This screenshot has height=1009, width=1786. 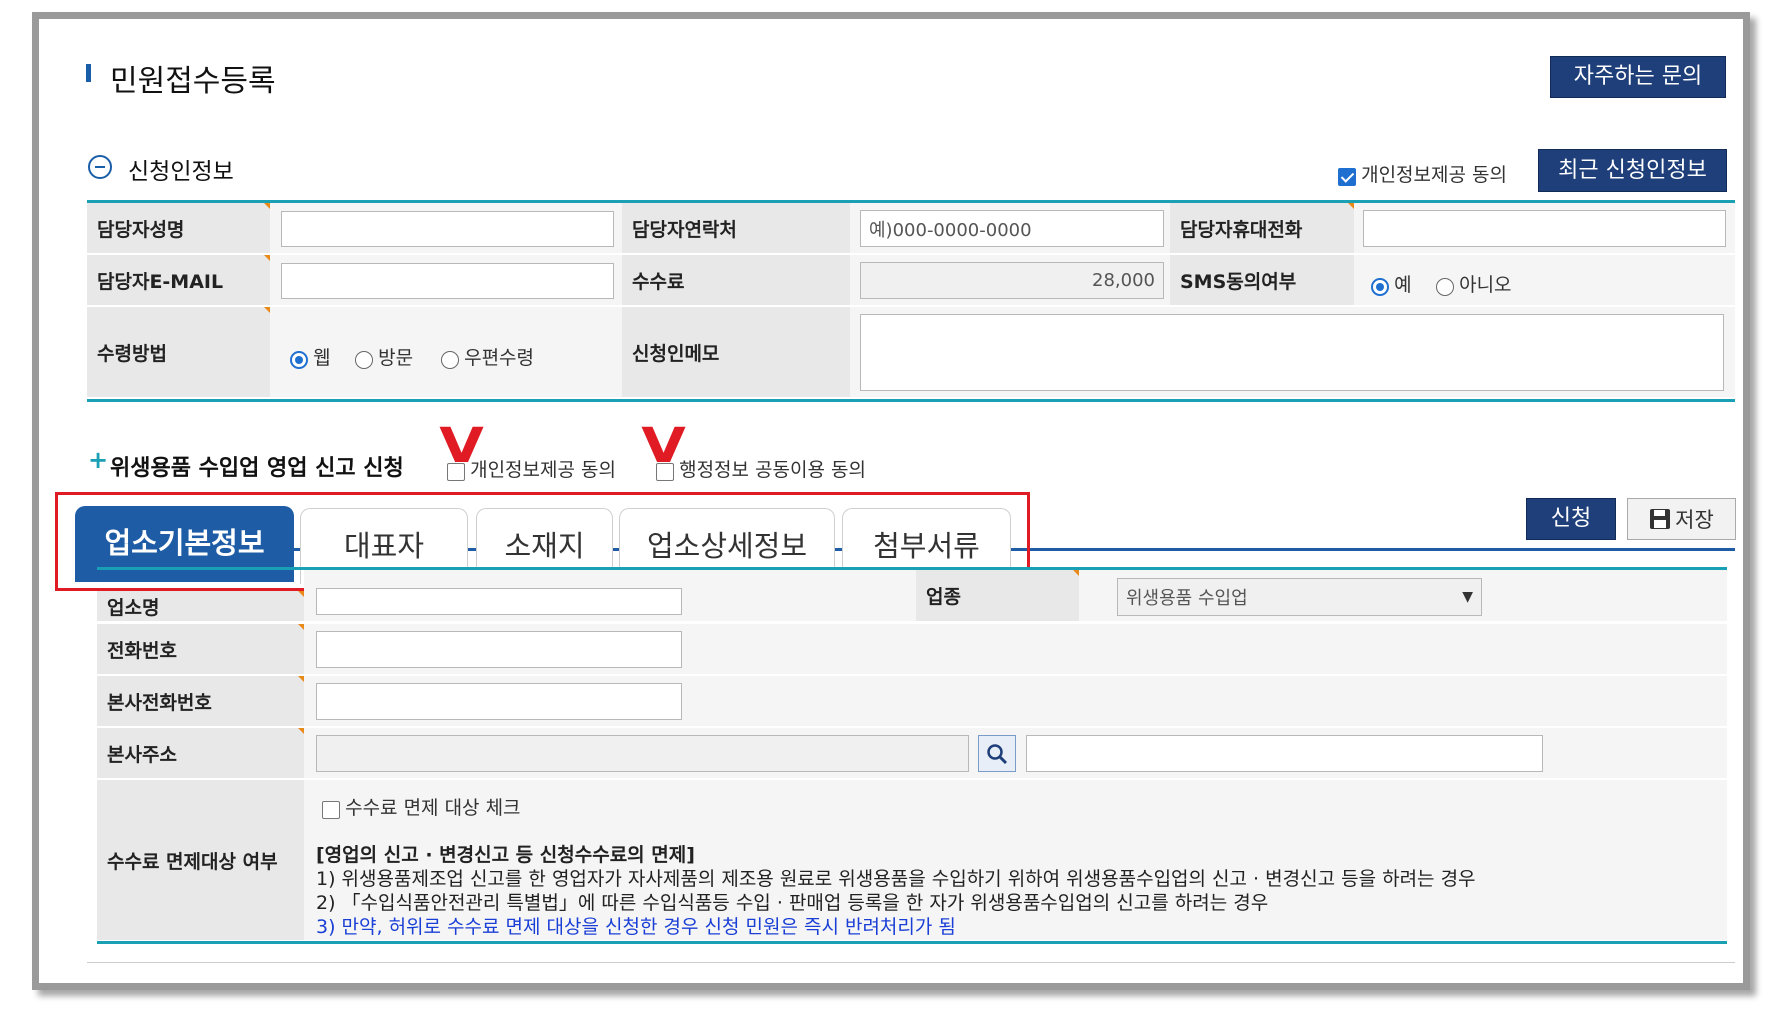 What do you see at coordinates (1544, 228) in the screenshot?
I see `manager-mobile-input` at bounding box center [1544, 228].